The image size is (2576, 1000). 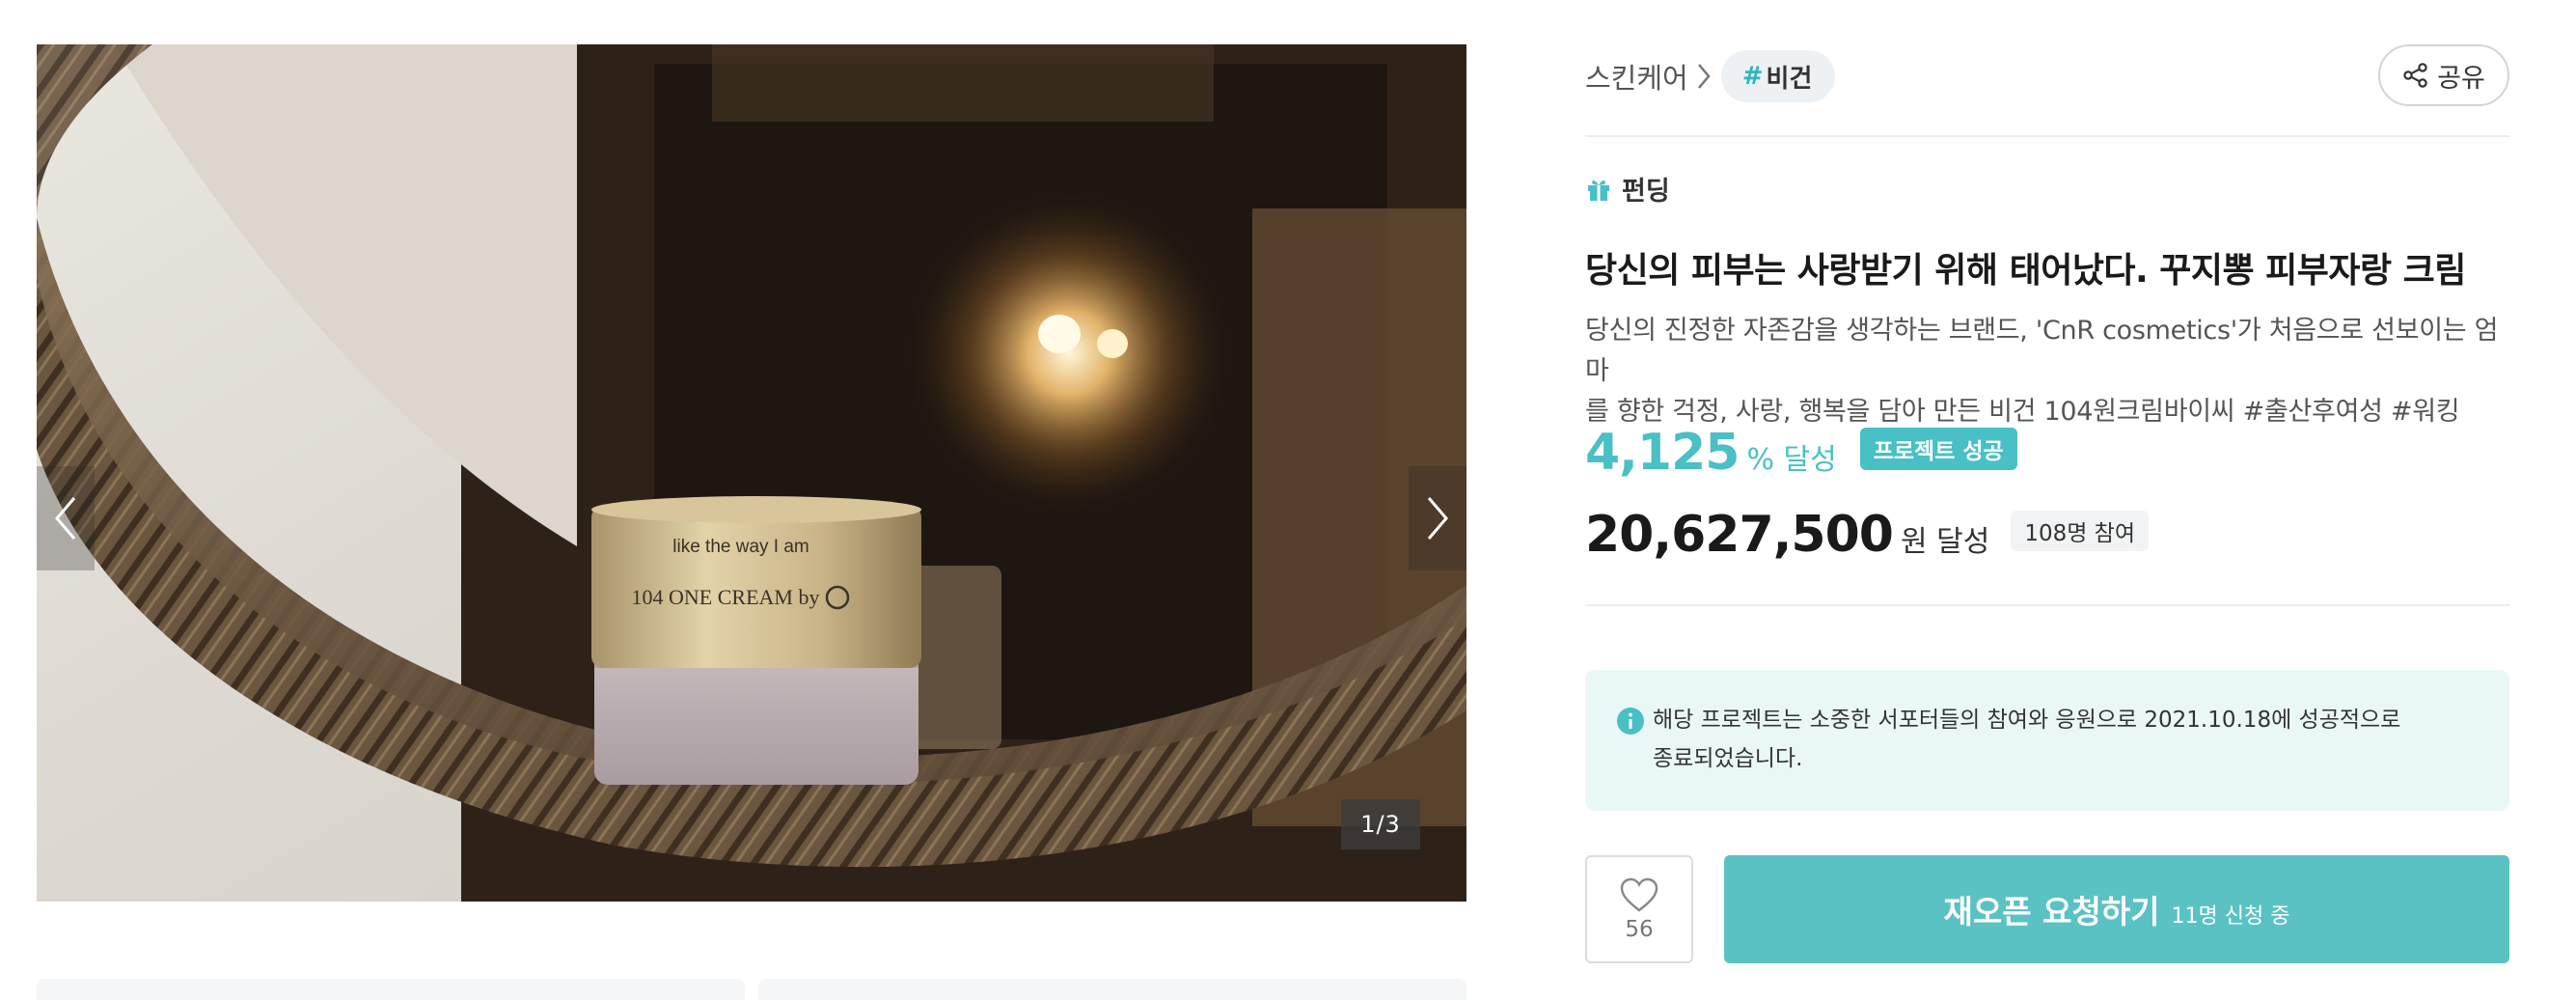 What do you see at coordinates (1792, 460) in the screenshot?
I see `achievement-rate-unit: % 달성` at bounding box center [1792, 460].